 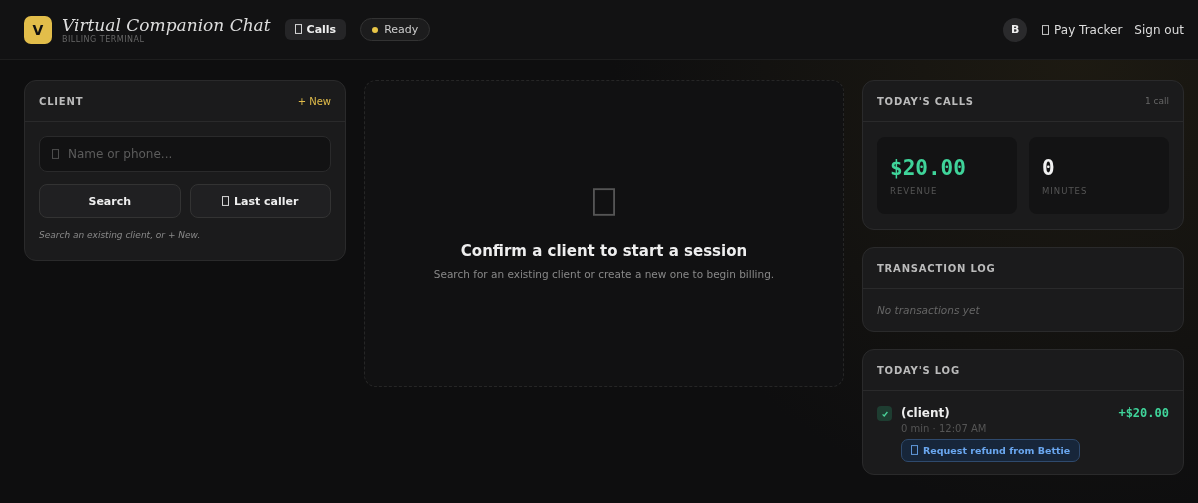 What do you see at coordinates (928, 310) in the screenshot?
I see `empty-text: No transactions yet` at bounding box center [928, 310].